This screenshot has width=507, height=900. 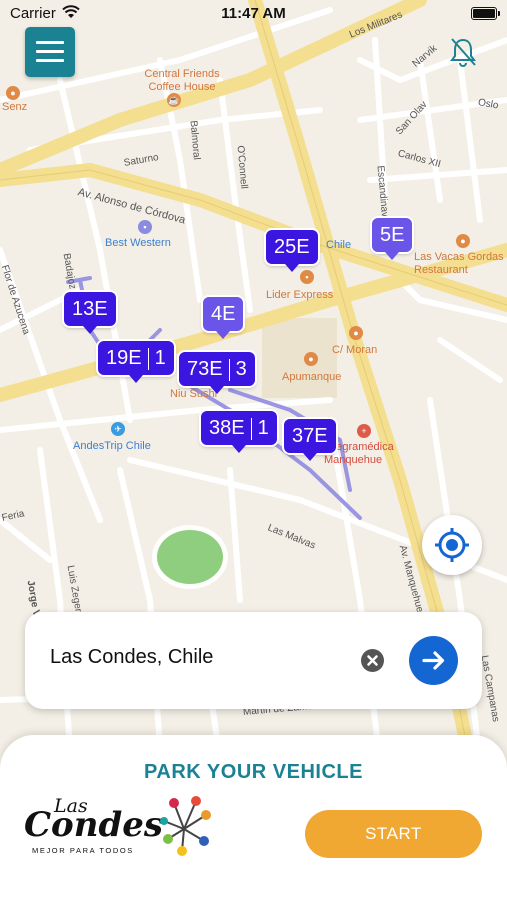 I want to click on marker-label: 13E, so click(x=90, y=309).